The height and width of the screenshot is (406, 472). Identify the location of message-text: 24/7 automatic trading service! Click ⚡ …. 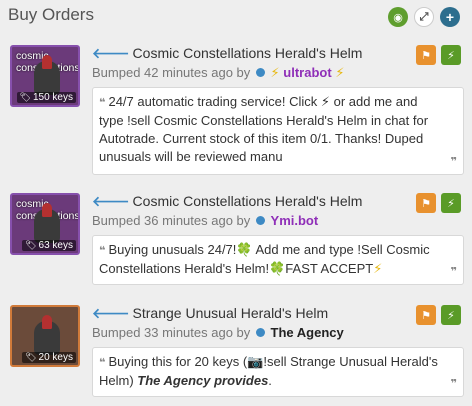
(264, 129).